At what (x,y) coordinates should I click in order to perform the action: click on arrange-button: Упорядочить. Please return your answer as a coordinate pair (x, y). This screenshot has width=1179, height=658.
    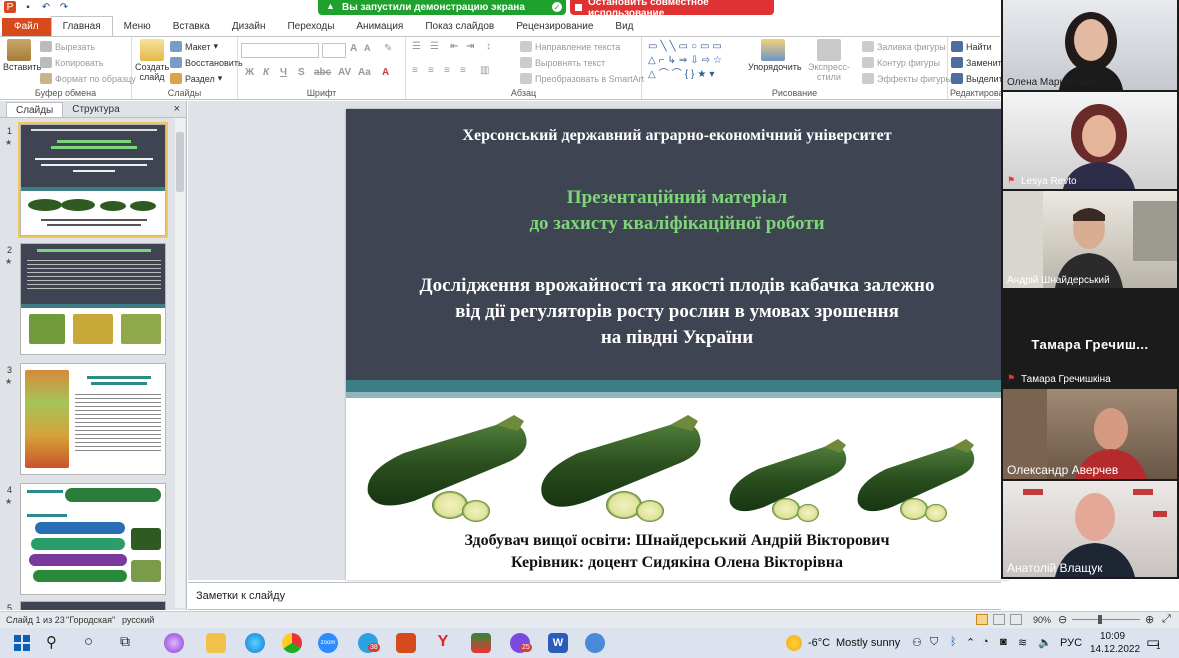
    Looking at the image, I should click on (775, 55).